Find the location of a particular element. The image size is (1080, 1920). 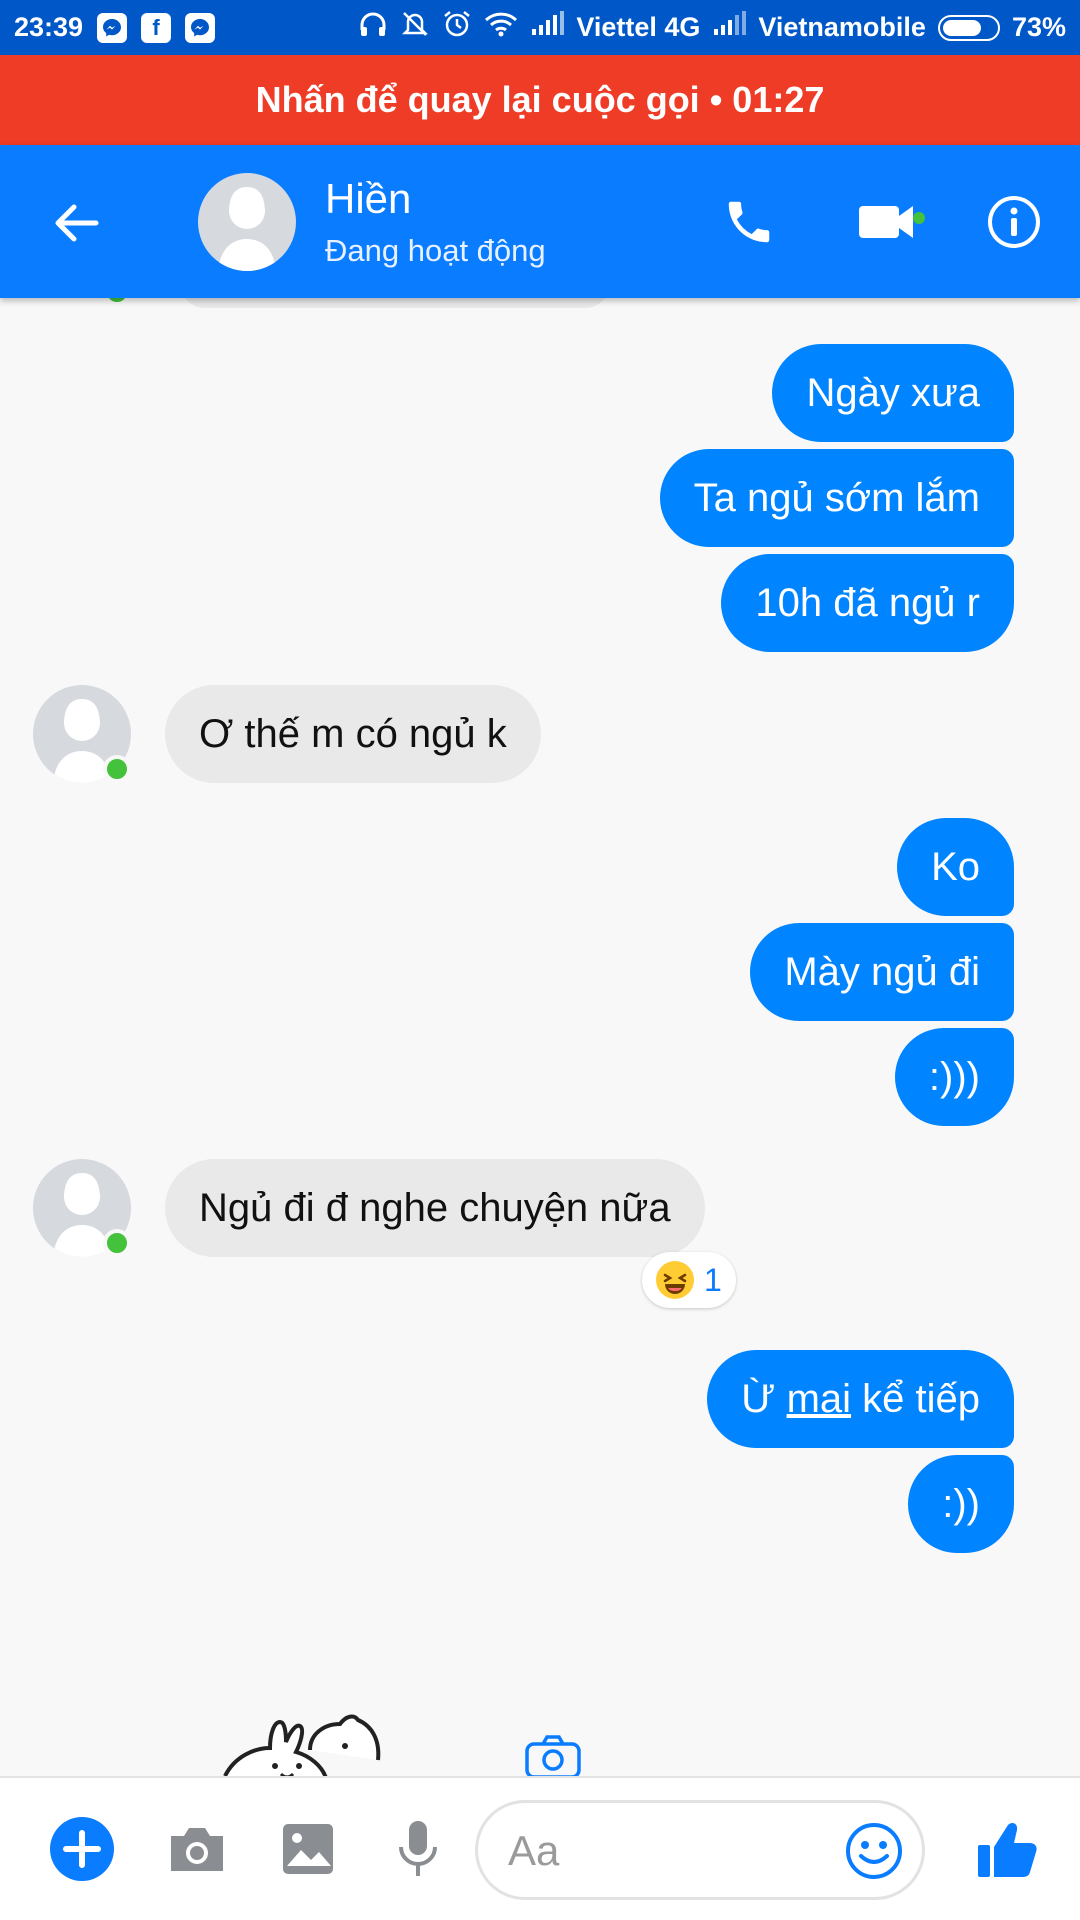

message-text: Ừ is located at coordinates (764, 1398).